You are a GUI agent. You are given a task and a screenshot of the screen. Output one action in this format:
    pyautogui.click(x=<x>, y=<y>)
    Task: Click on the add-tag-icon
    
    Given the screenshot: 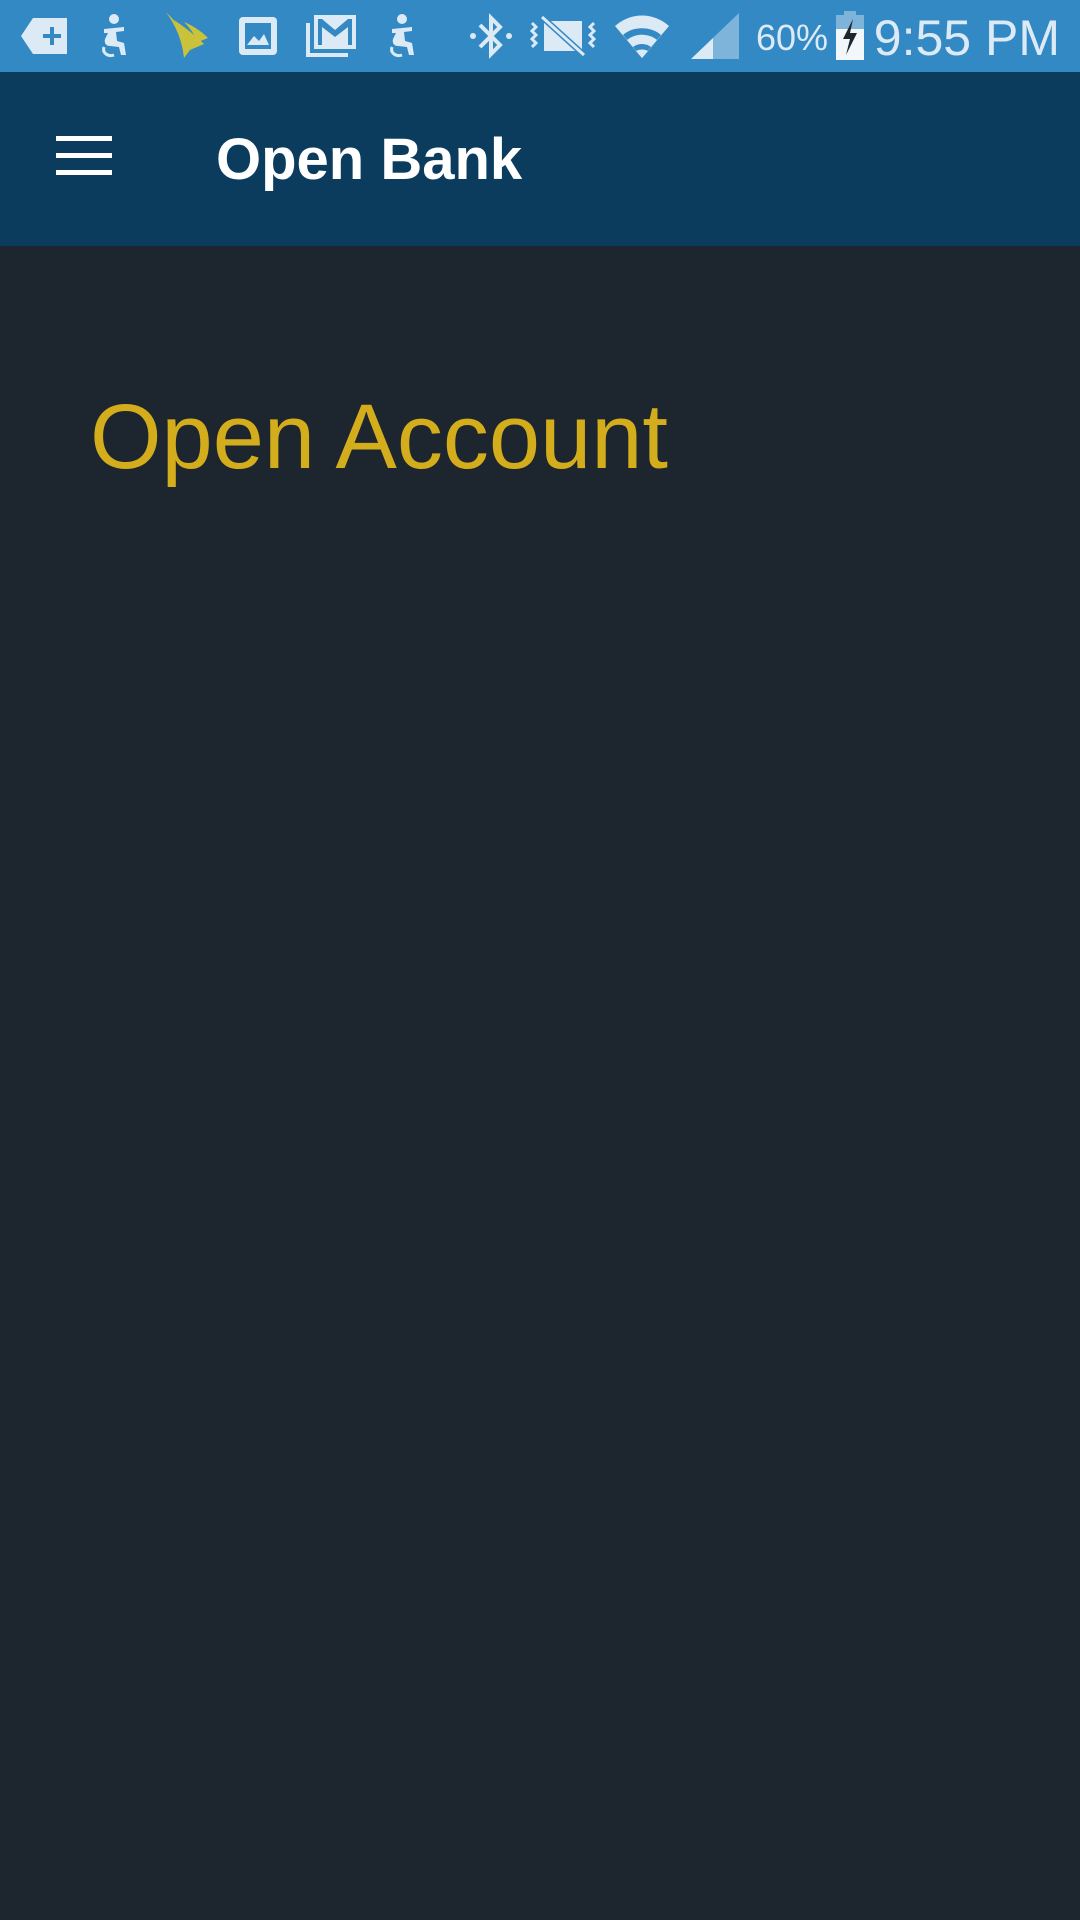 What is the action you would take?
    pyautogui.click(x=44, y=36)
    